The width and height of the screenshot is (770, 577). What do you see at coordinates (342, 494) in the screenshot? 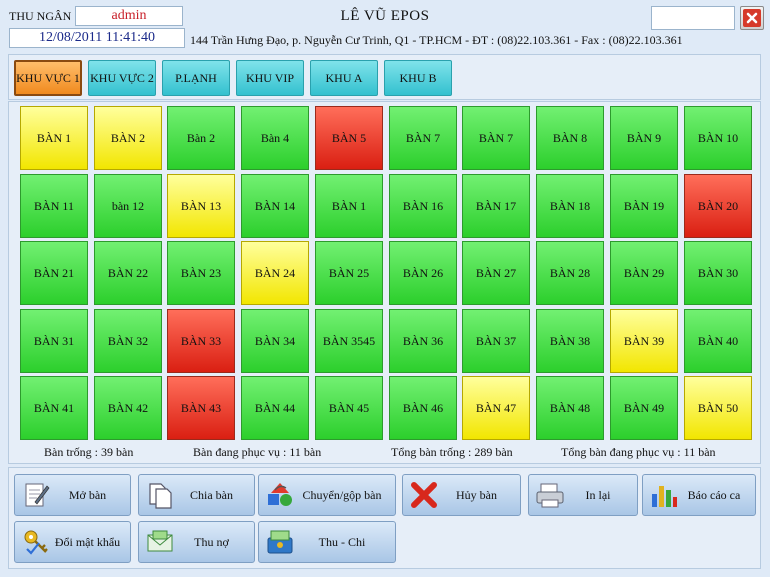
I see `action-label: Chuyển/gộp bàn` at bounding box center [342, 494].